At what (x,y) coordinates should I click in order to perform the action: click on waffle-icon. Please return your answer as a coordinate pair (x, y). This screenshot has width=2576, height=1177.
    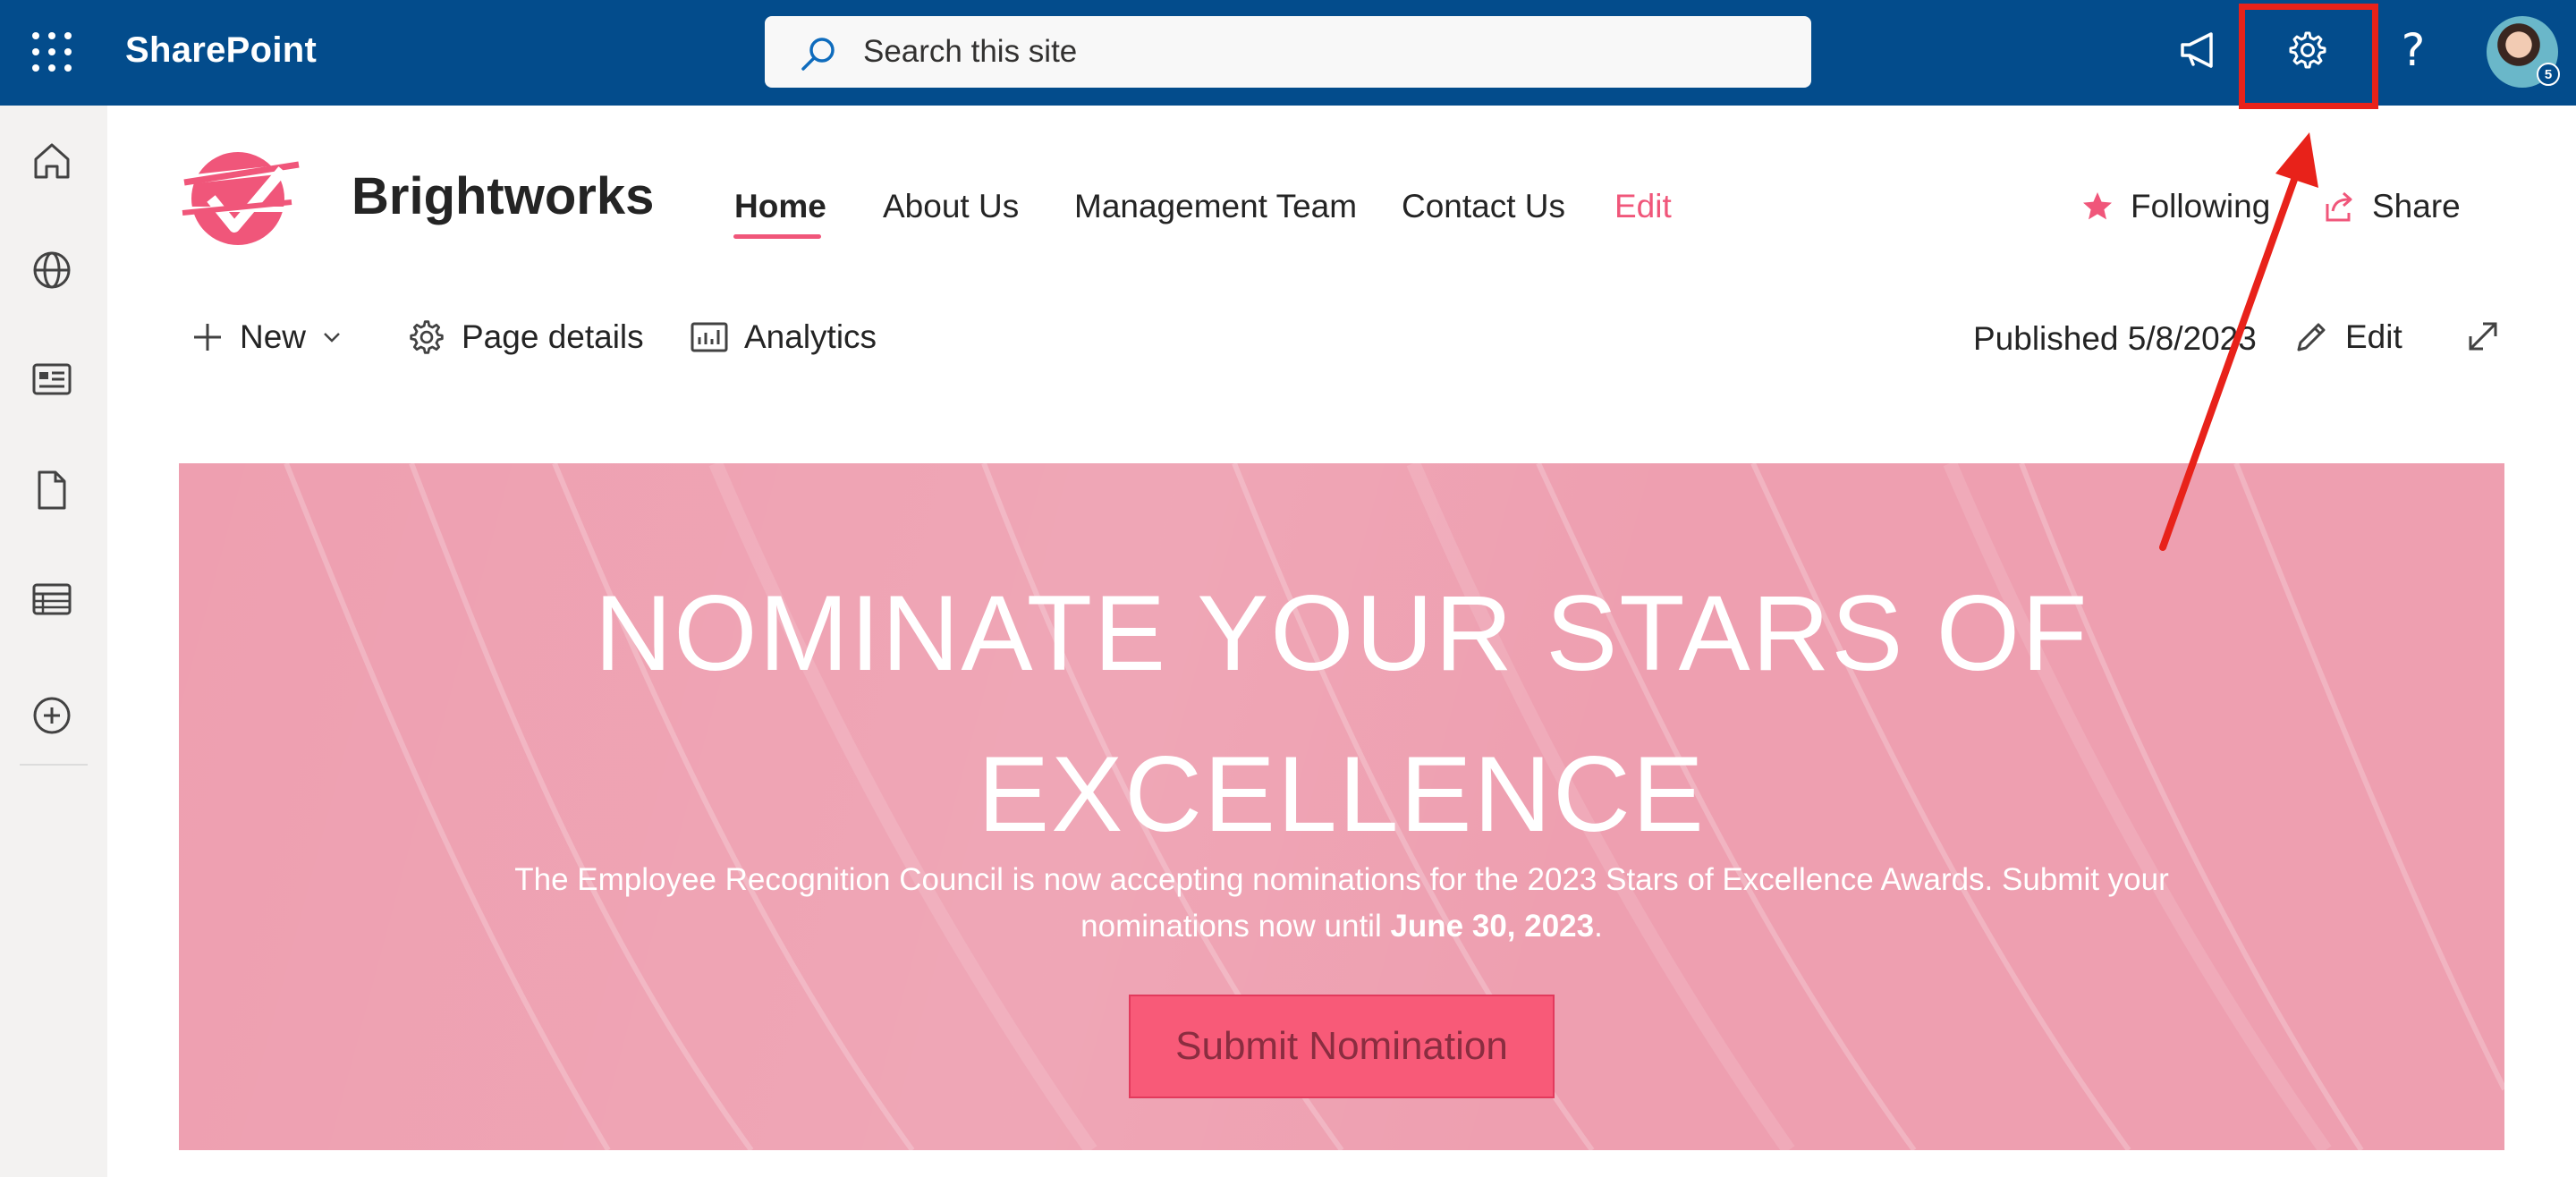
    Looking at the image, I should click on (52, 52).